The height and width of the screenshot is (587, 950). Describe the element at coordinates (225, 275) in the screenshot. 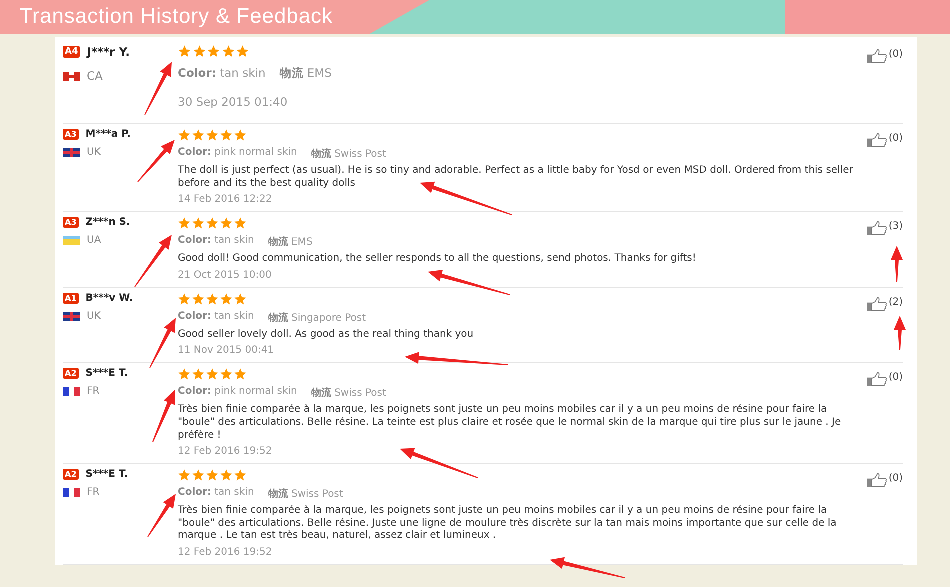

I see `review-date: 21 Oct 2015 10:00` at that location.